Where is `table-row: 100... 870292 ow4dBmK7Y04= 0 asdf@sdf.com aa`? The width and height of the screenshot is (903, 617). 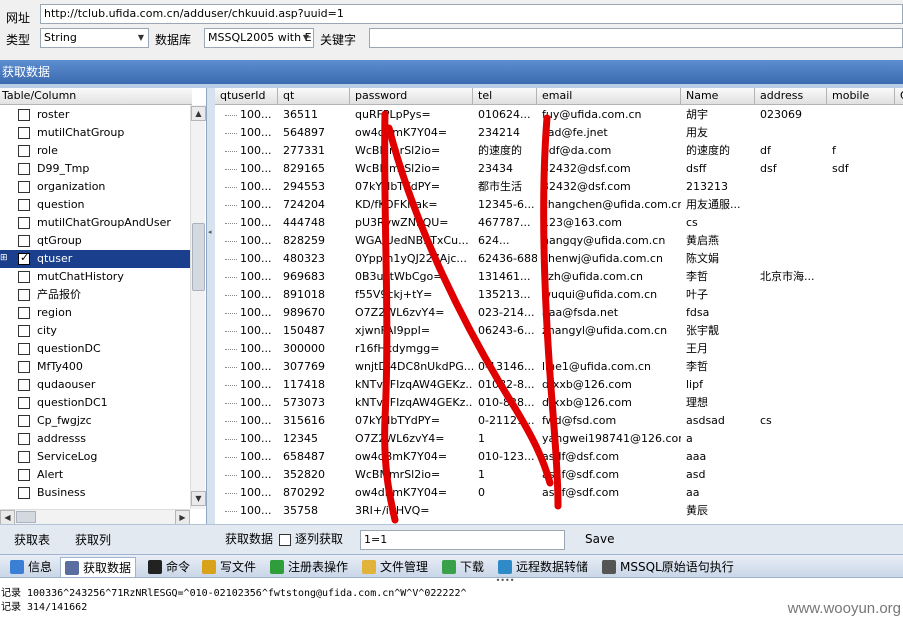 table-row: 100... 870292 ow4dBmK7Y04= 0 asdf@sdf.com aa is located at coordinates (559, 493).